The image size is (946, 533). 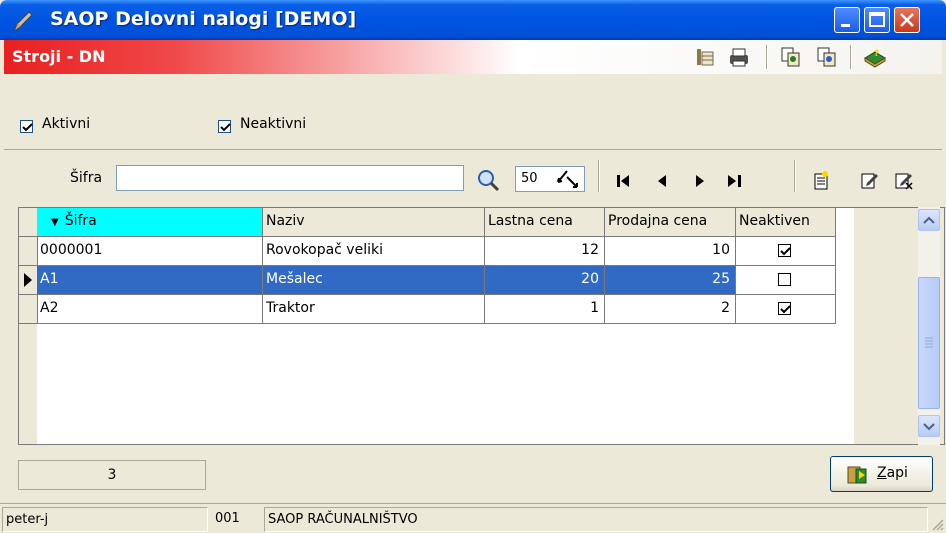 I want to click on cell-sifra: A1, so click(x=150, y=280).